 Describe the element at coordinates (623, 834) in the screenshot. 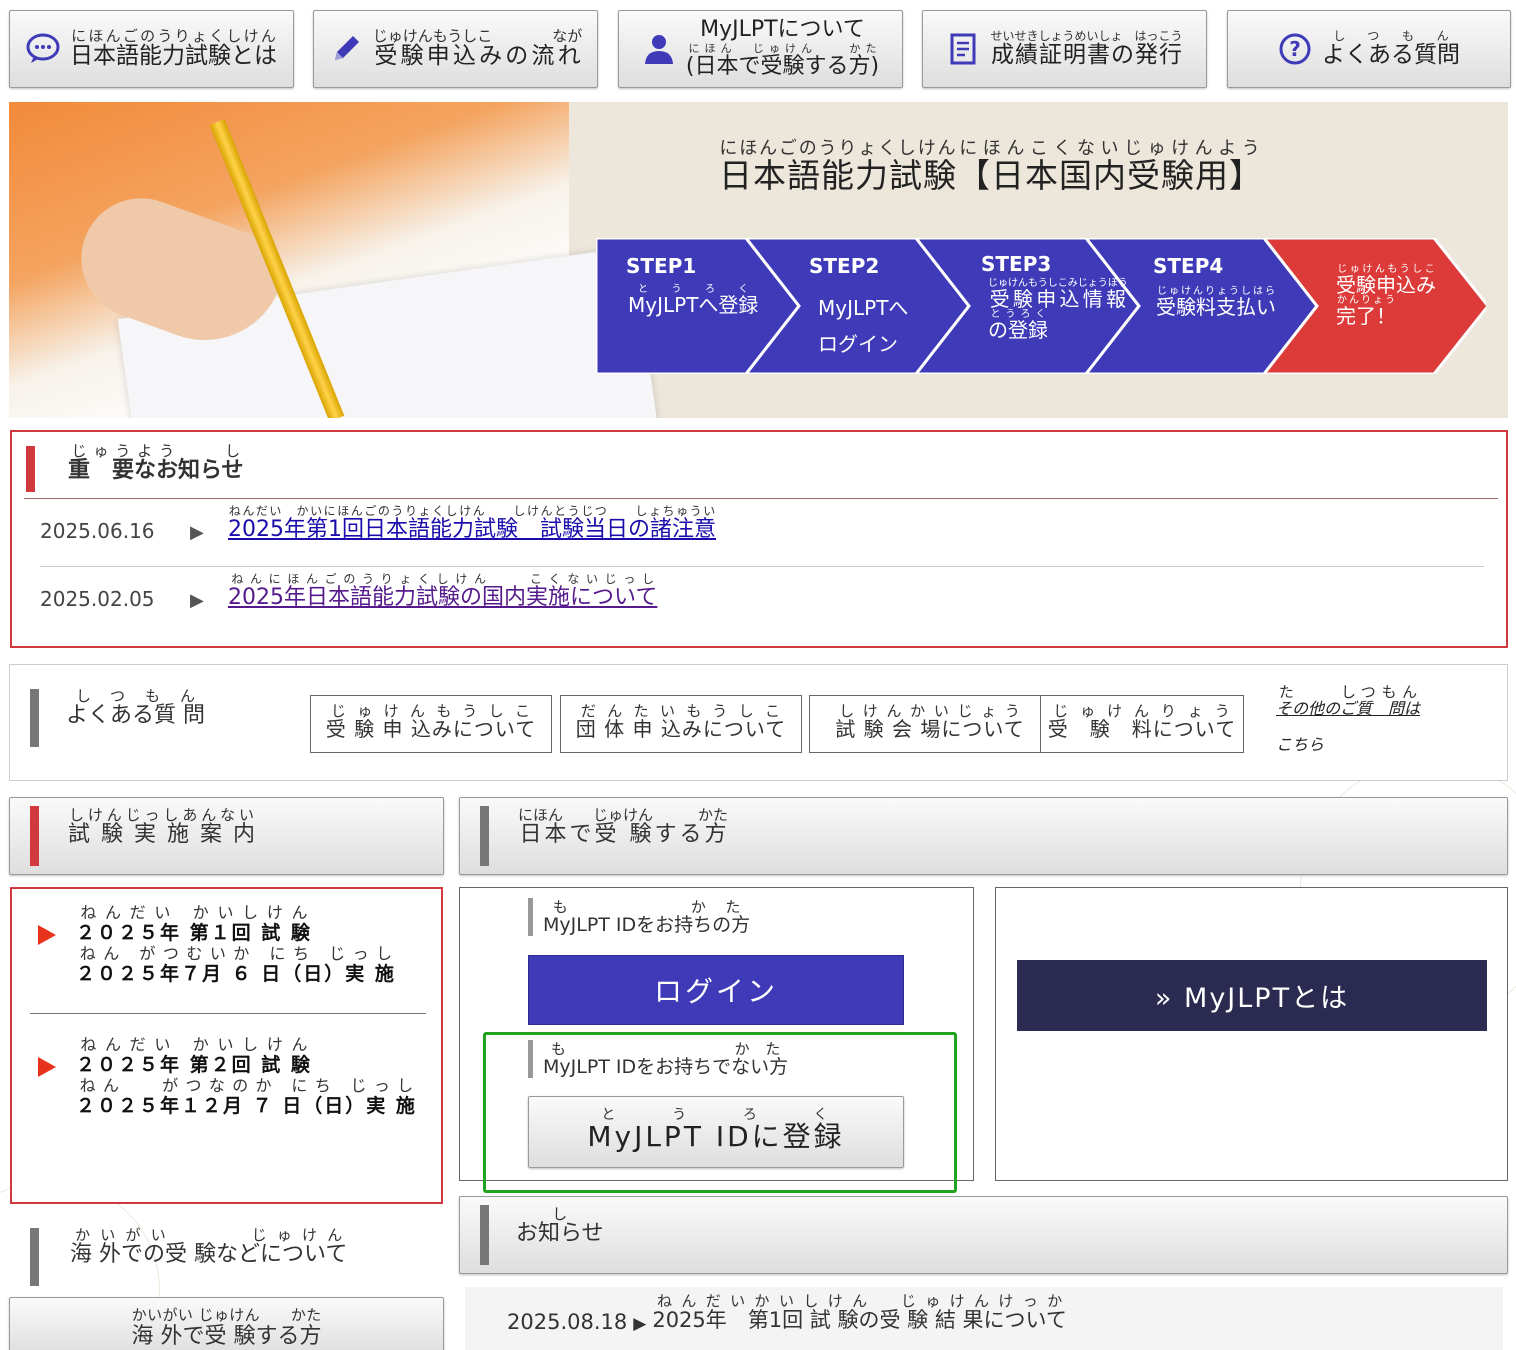

I see `japan-examinee-title: 日本で受 験する方` at that location.